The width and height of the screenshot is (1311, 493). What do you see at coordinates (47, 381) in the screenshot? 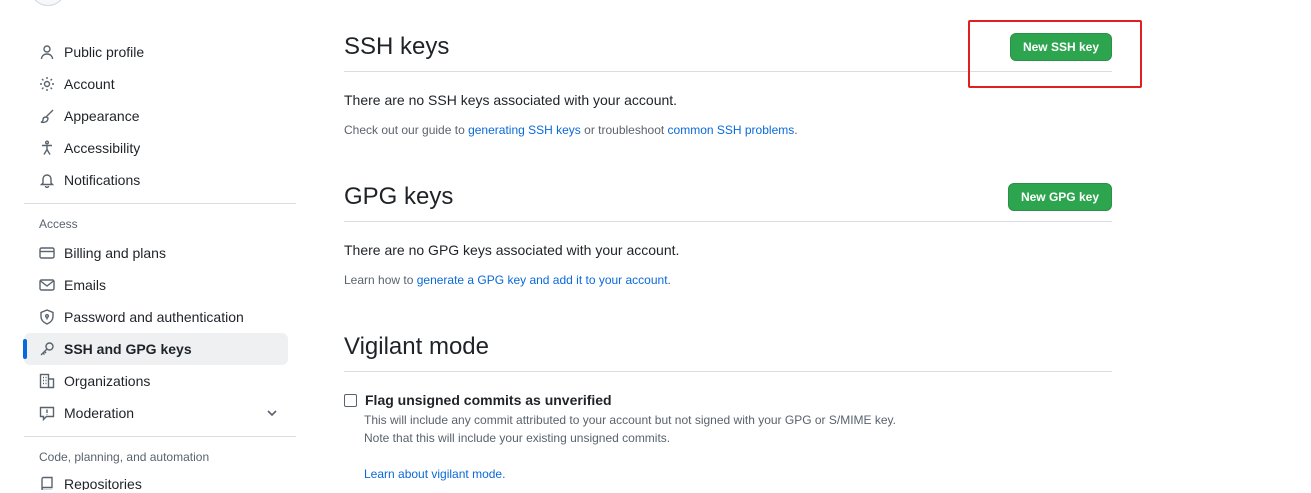
I see `organization-icon` at bounding box center [47, 381].